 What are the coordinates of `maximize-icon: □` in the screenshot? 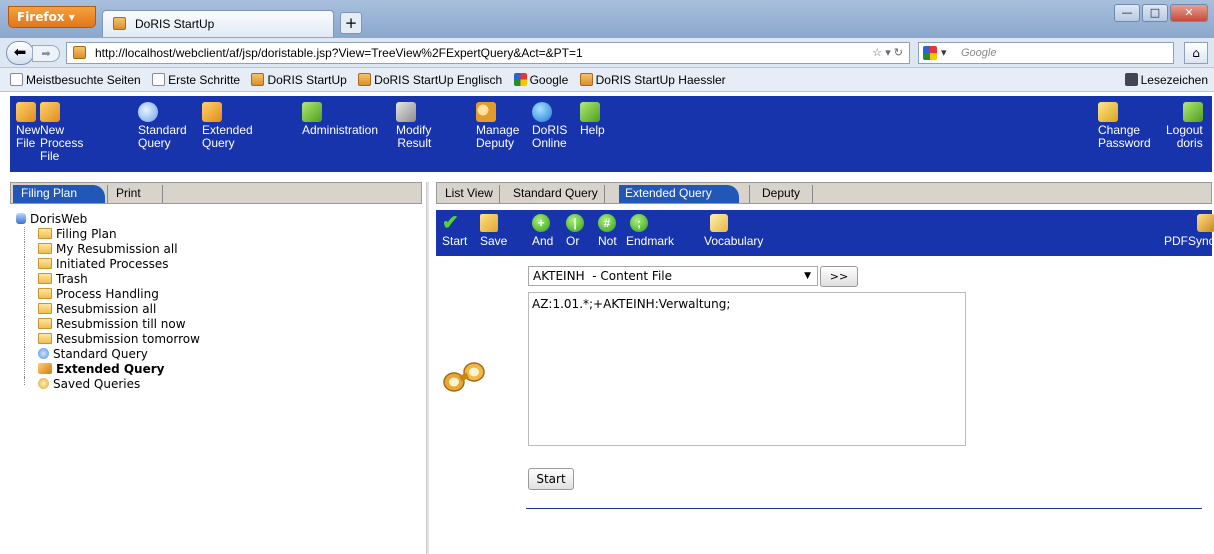 It's located at (1155, 13).